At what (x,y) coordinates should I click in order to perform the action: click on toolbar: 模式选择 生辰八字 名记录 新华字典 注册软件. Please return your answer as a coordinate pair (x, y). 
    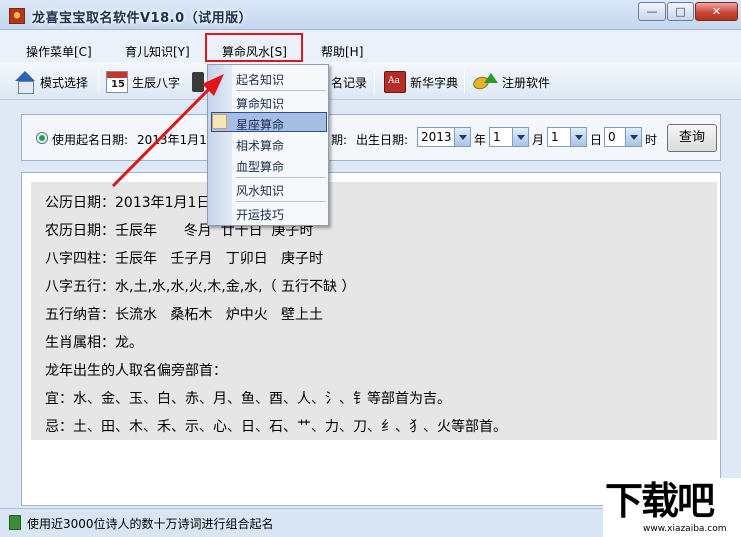
    Looking at the image, I should click on (370, 81).